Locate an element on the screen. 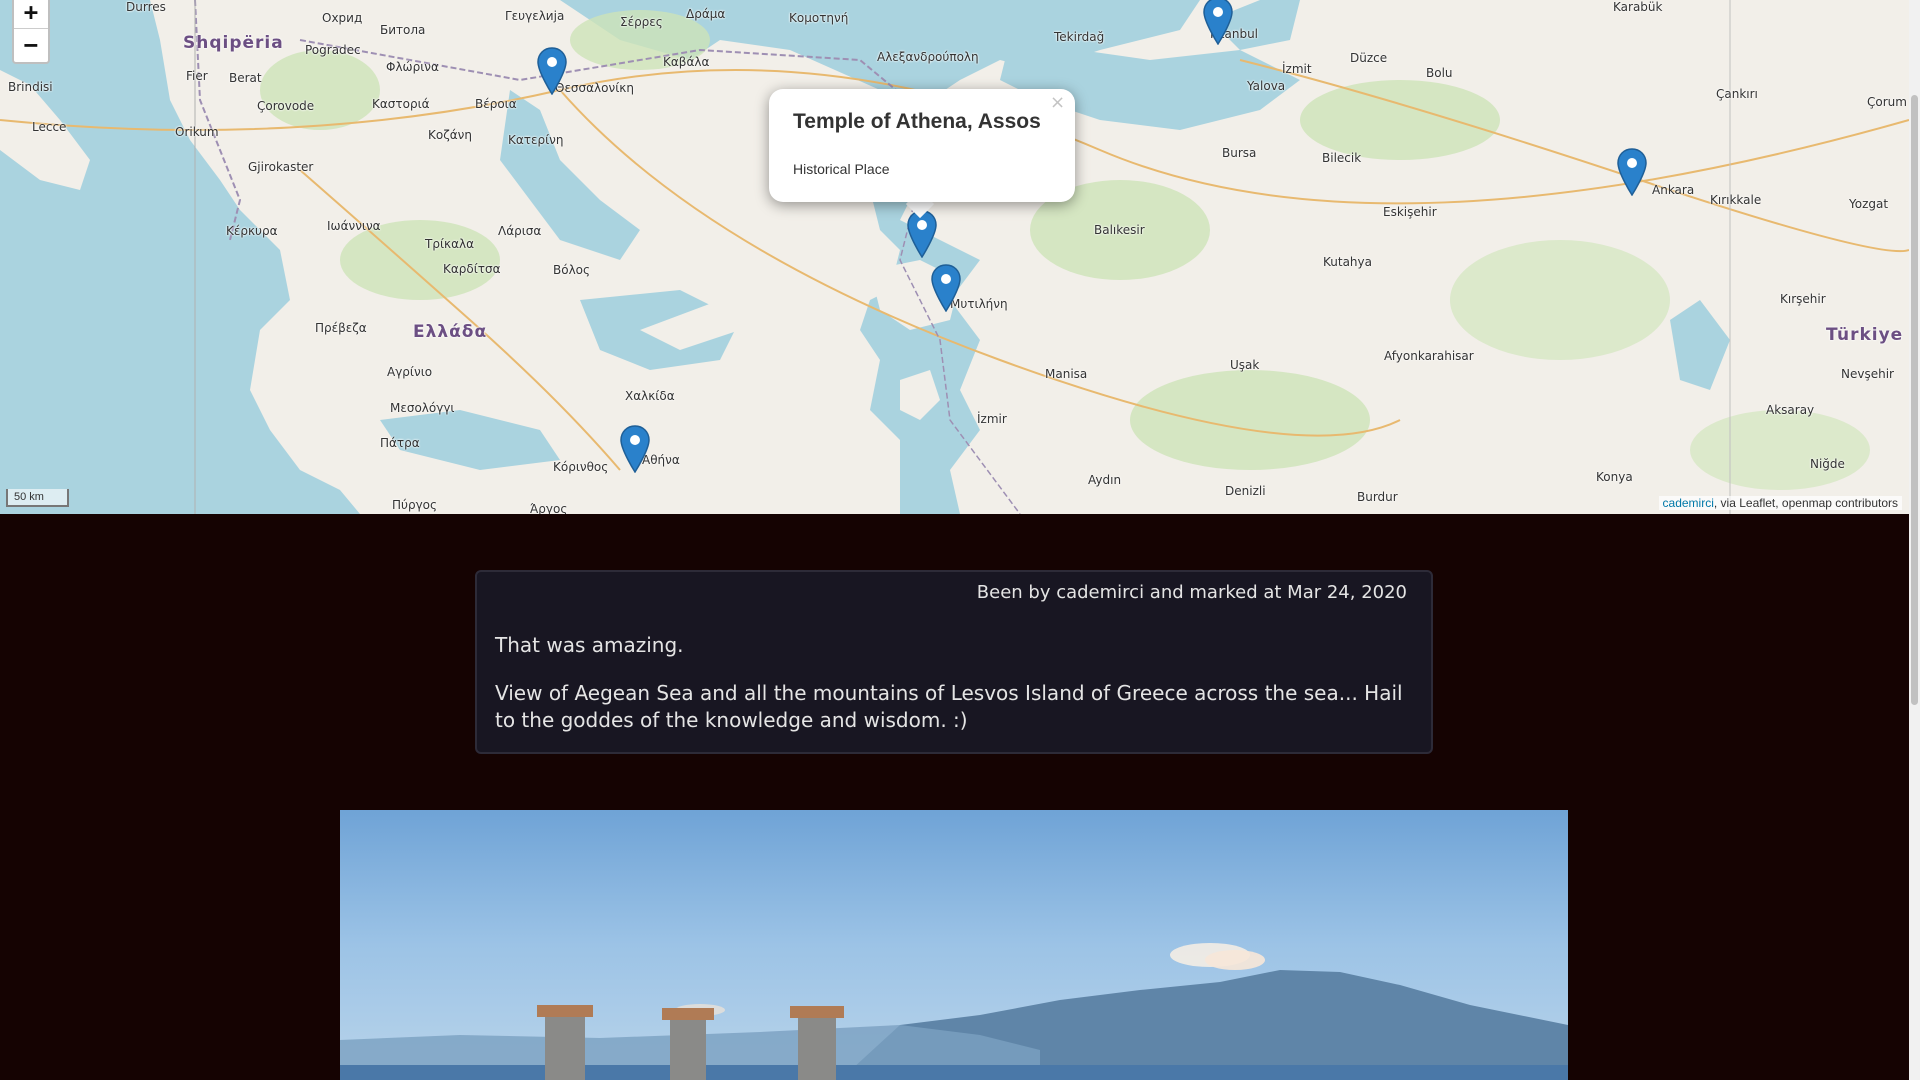 This screenshot has height=1080, width=1920. place-label: Αλεξανδρούπολη is located at coordinates (928, 57).